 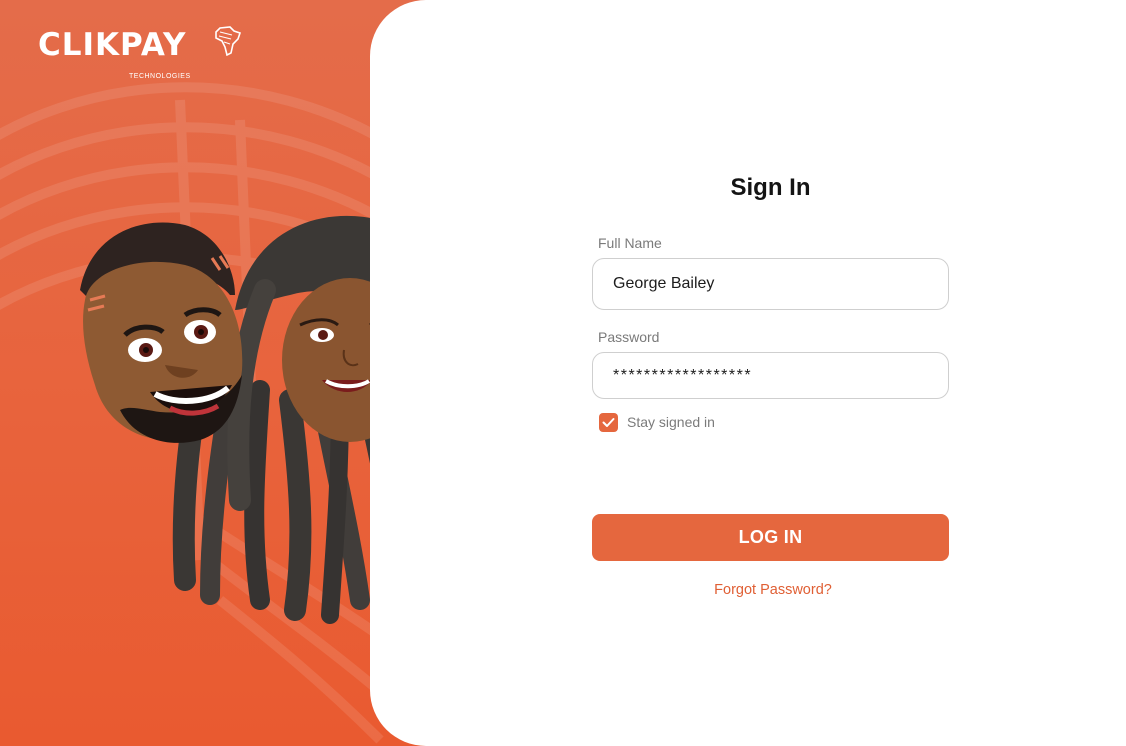 What do you see at coordinates (228, 41) in the screenshot?
I see `africa-map-icon` at bounding box center [228, 41].